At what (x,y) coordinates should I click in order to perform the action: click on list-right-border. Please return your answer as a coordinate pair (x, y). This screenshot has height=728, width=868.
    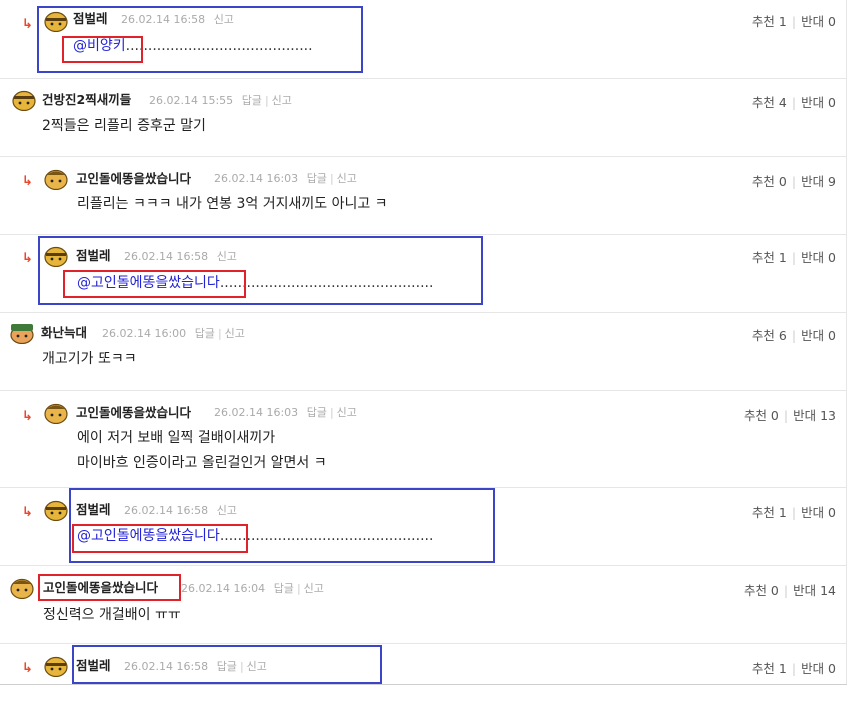
    Looking at the image, I should click on (846, 342).